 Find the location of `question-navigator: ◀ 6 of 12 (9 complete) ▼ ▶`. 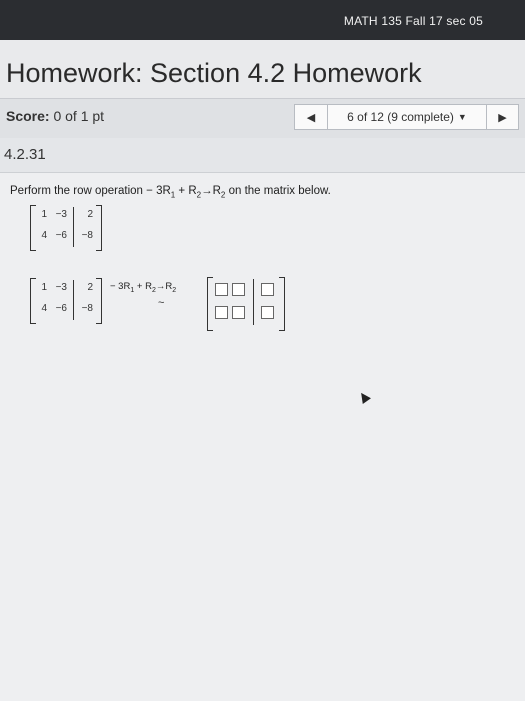

question-navigator: ◀ 6 of 12 (9 complete) ▼ ▶ is located at coordinates (406, 117).